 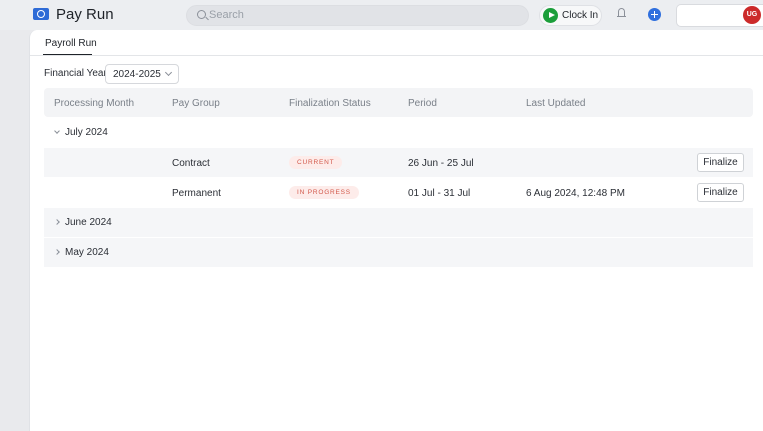 I want to click on column-processing-month: Processing Month, so click(x=94, y=103).